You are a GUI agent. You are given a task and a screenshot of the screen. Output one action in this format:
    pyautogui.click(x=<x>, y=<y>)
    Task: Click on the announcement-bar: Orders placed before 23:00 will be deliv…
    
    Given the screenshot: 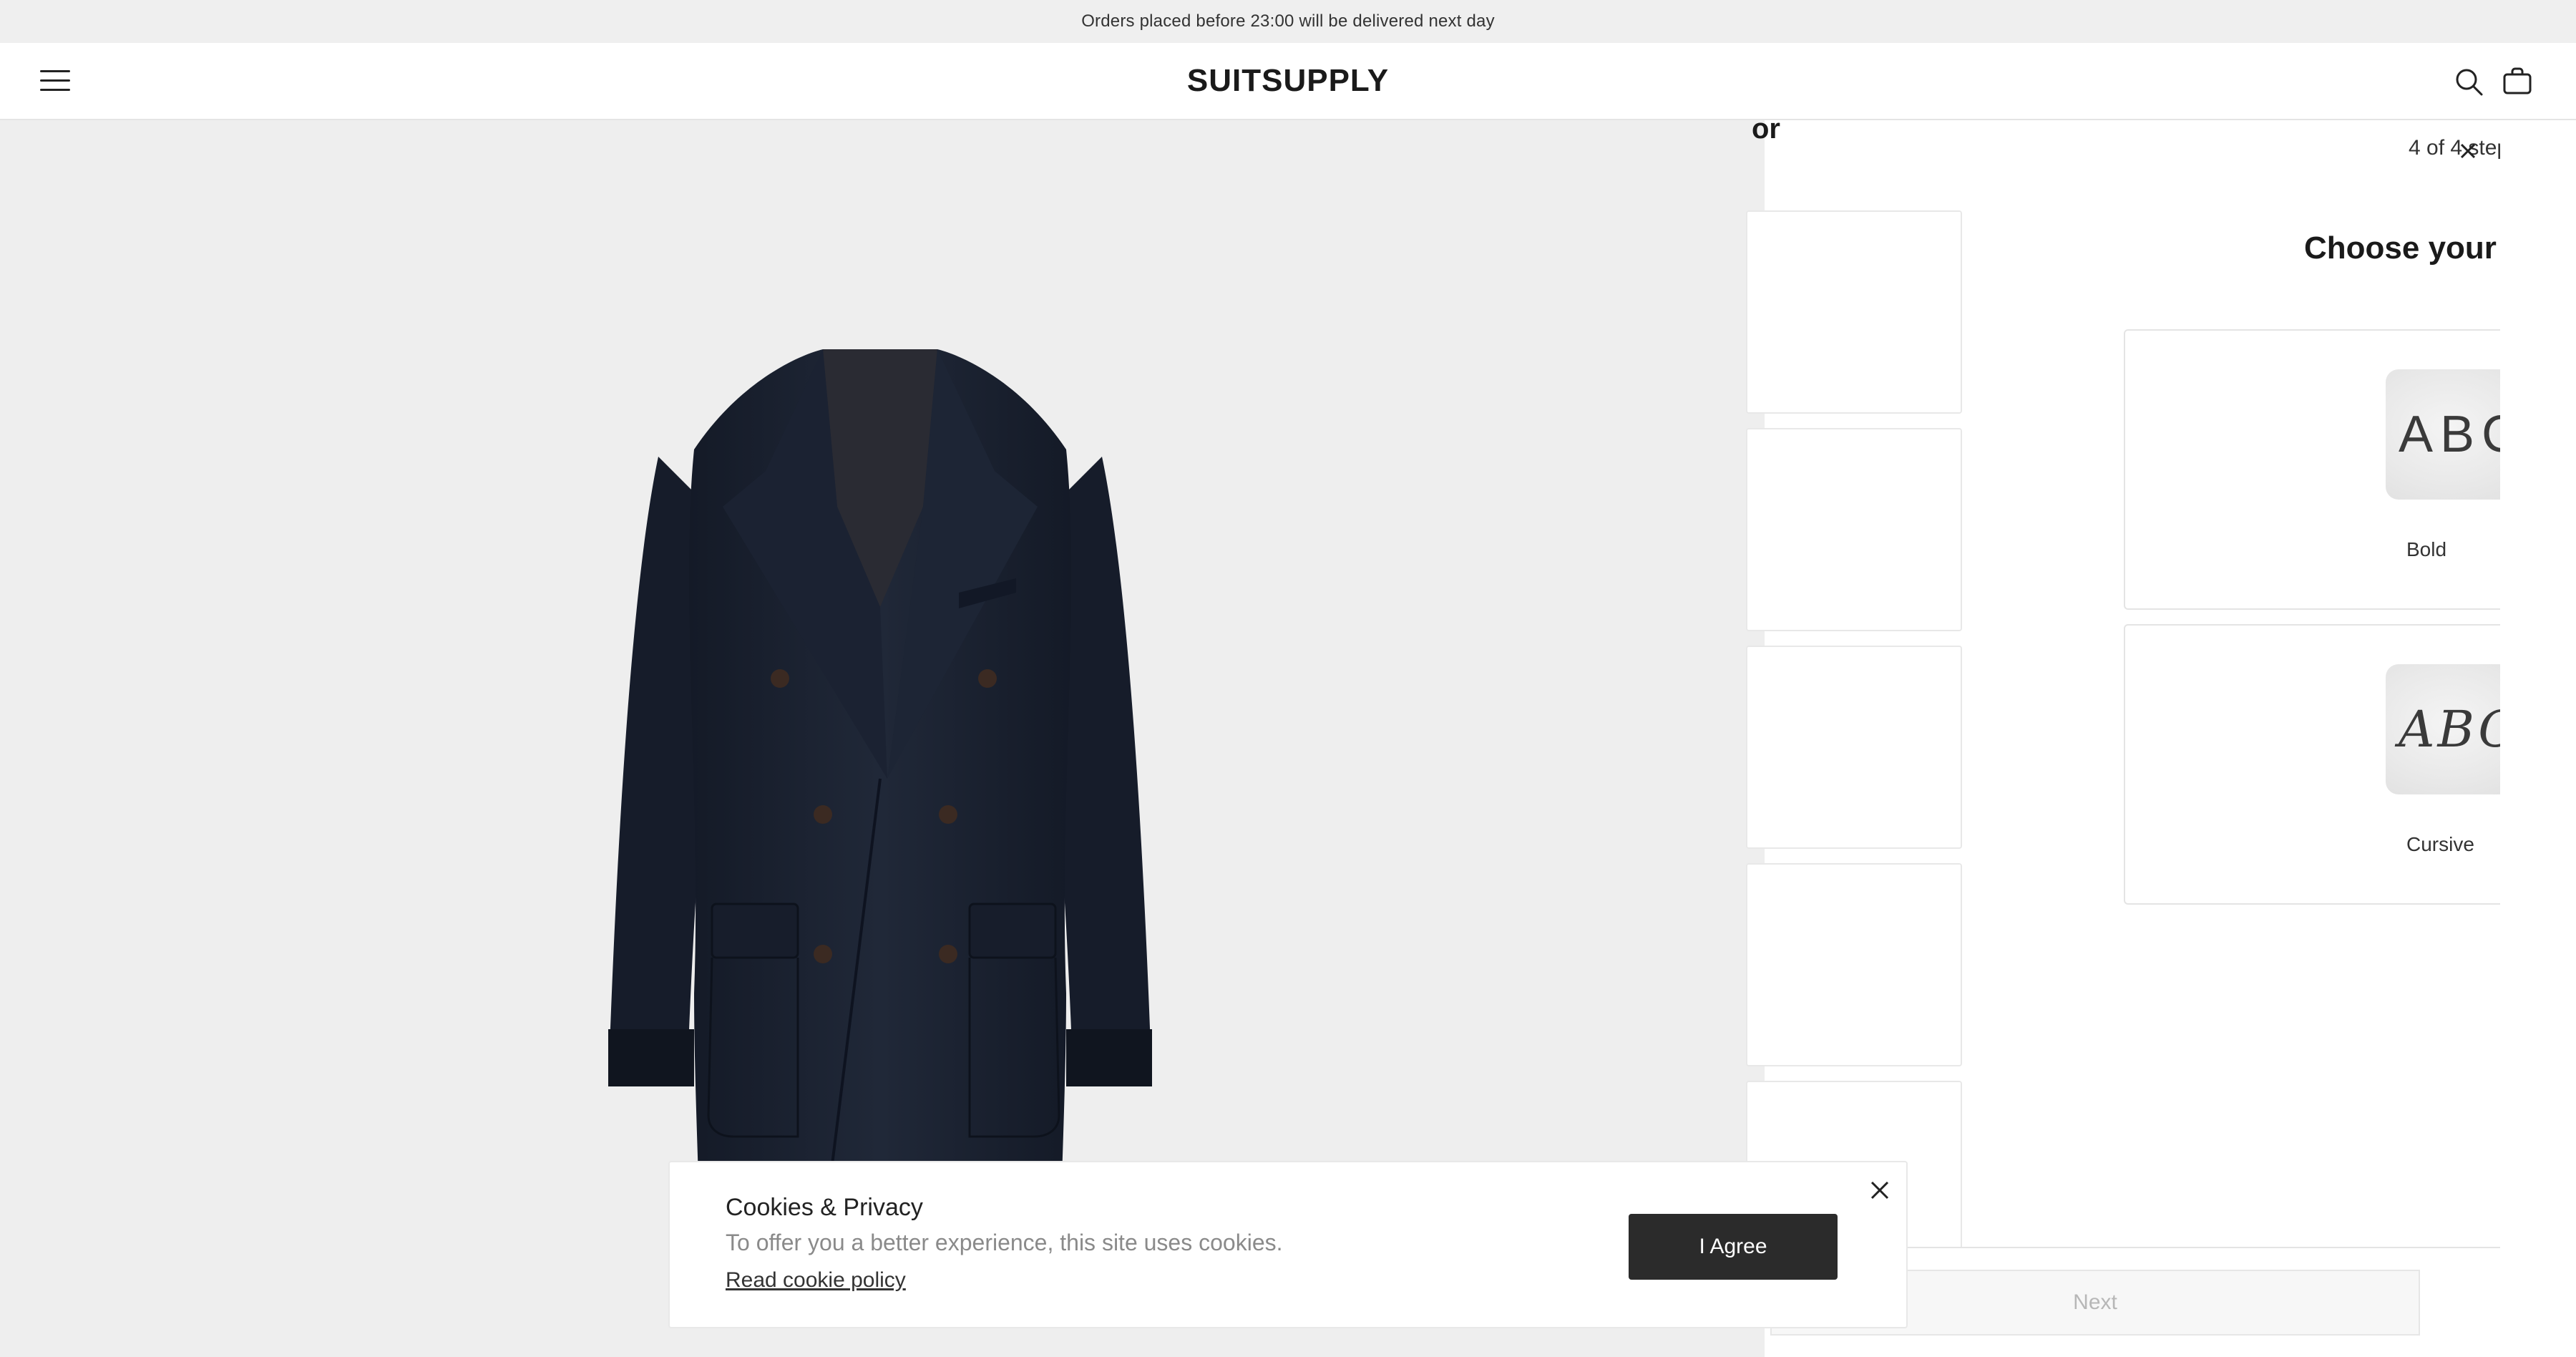 What is the action you would take?
    pyautogui.click(x=1288, y=21)
    